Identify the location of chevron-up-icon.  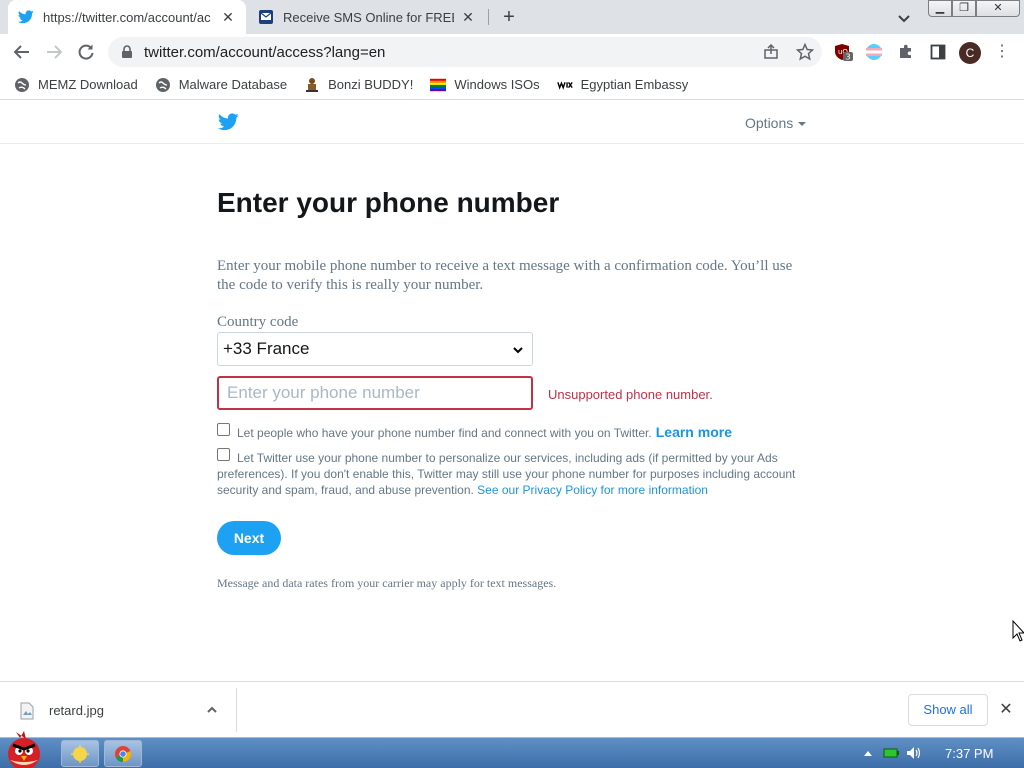
(212, 710).